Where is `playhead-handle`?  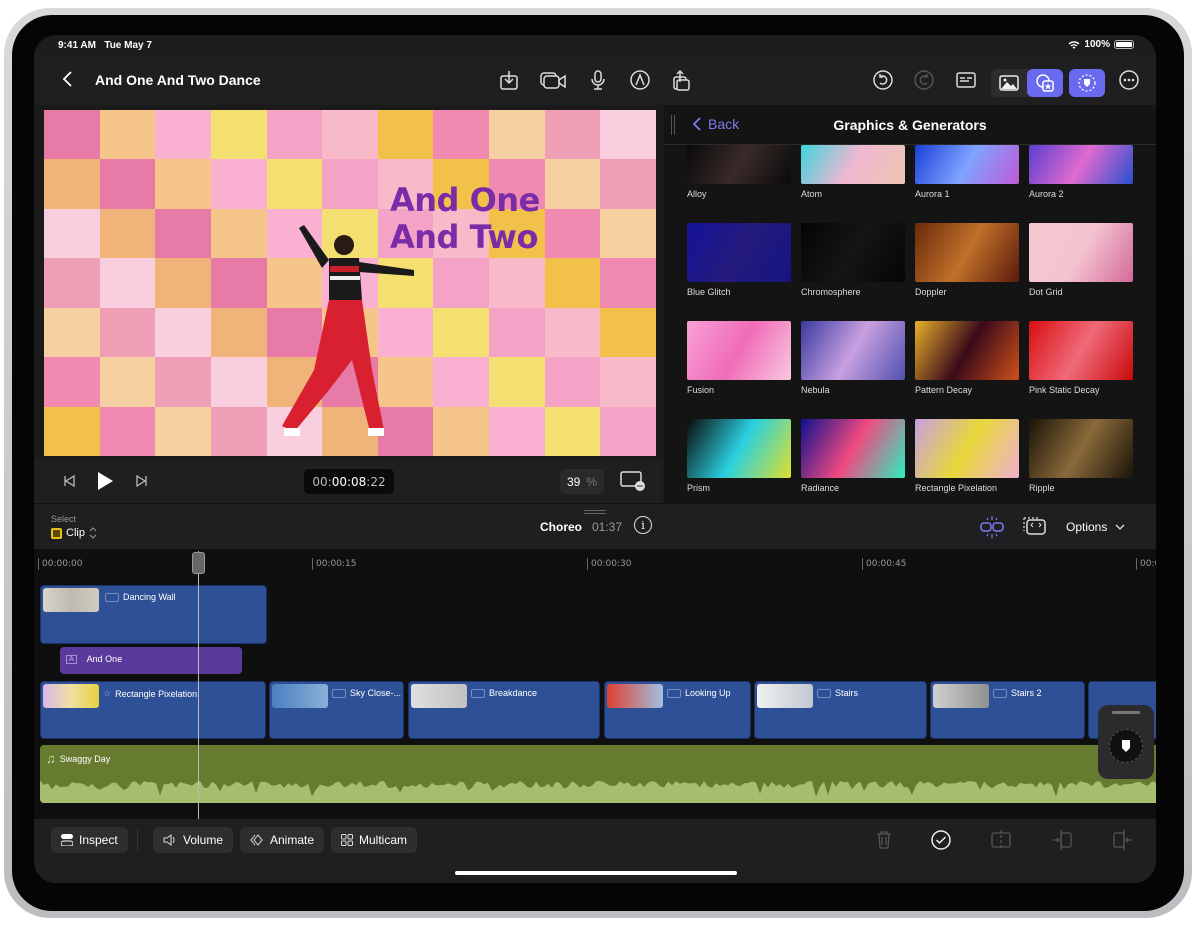
playhead-handle is located at coordinates (198, 563).